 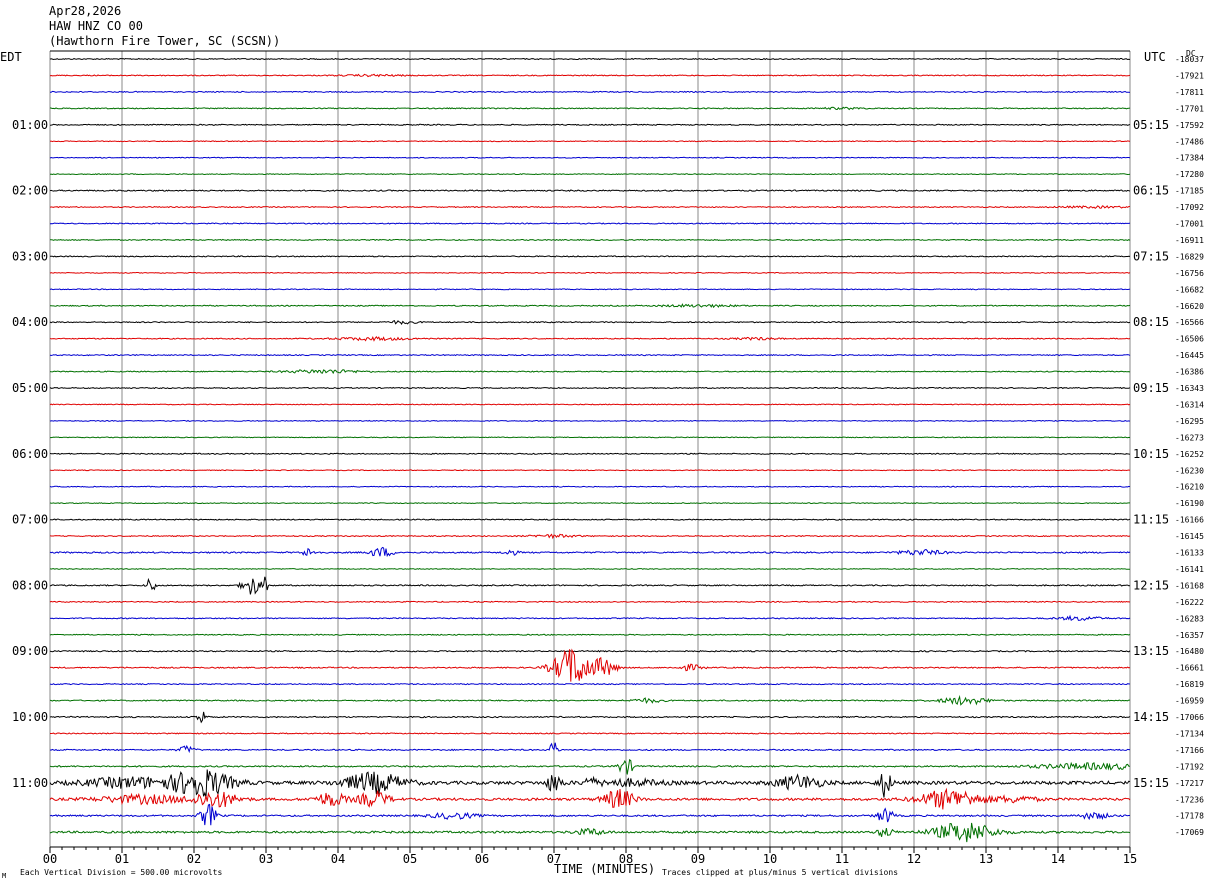 What do you see at coordinates (30, 454) in the screenshot?
I see `left-hour-label: 06:00` at bounding box center [30, 454].